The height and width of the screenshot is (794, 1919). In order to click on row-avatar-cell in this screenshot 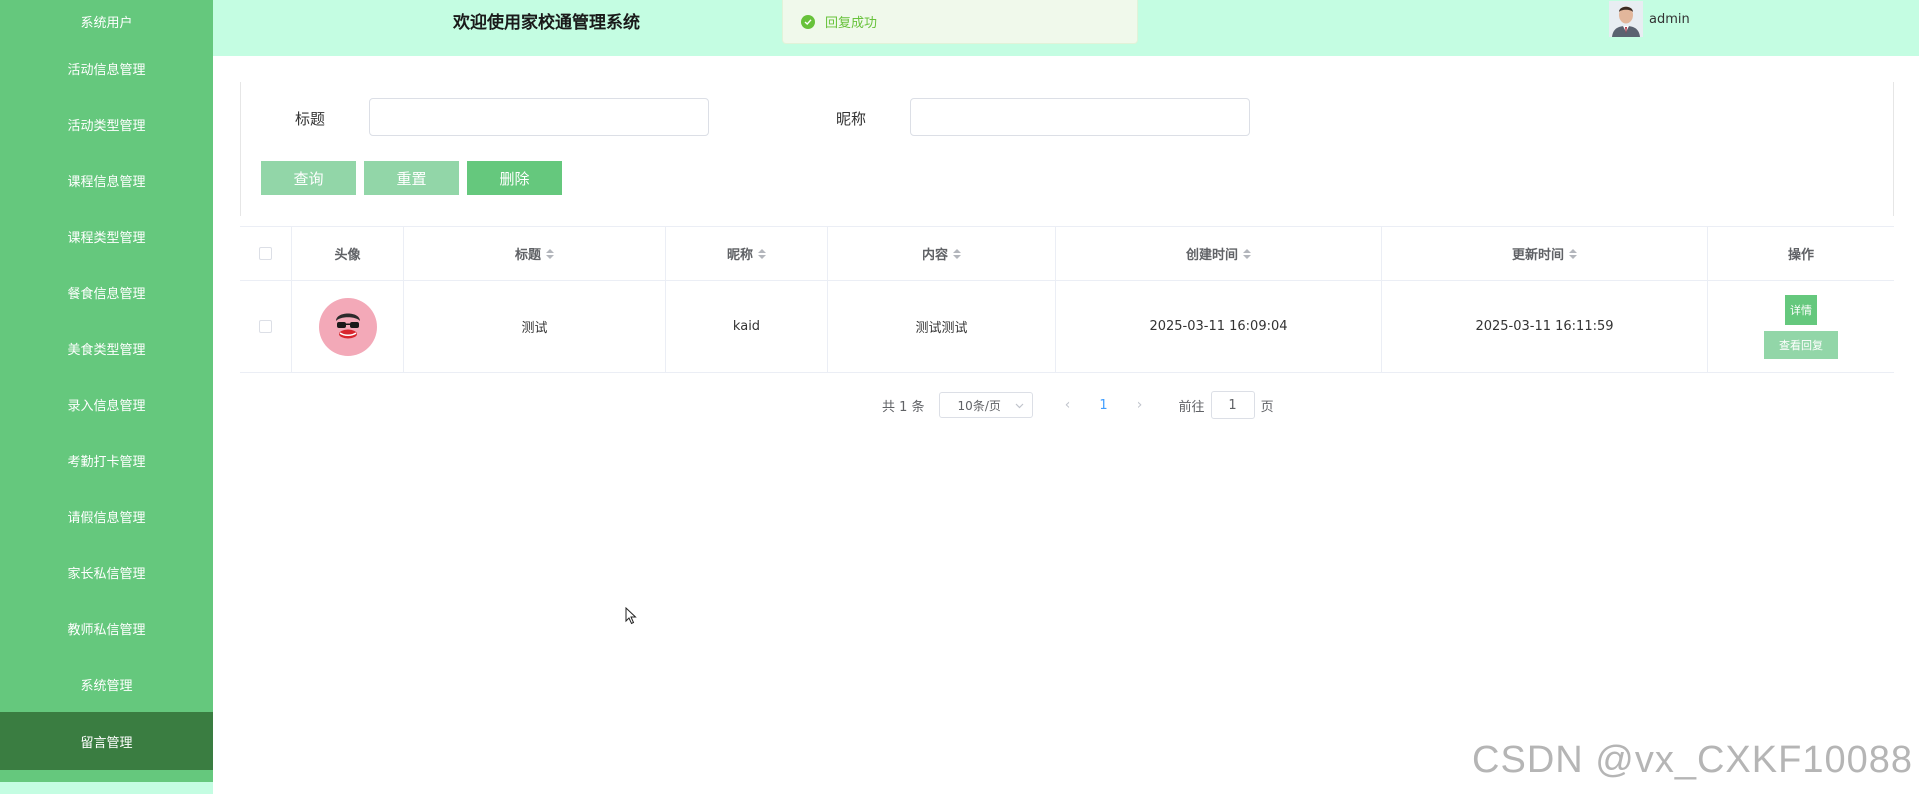, I will do `click(348, 326)`.